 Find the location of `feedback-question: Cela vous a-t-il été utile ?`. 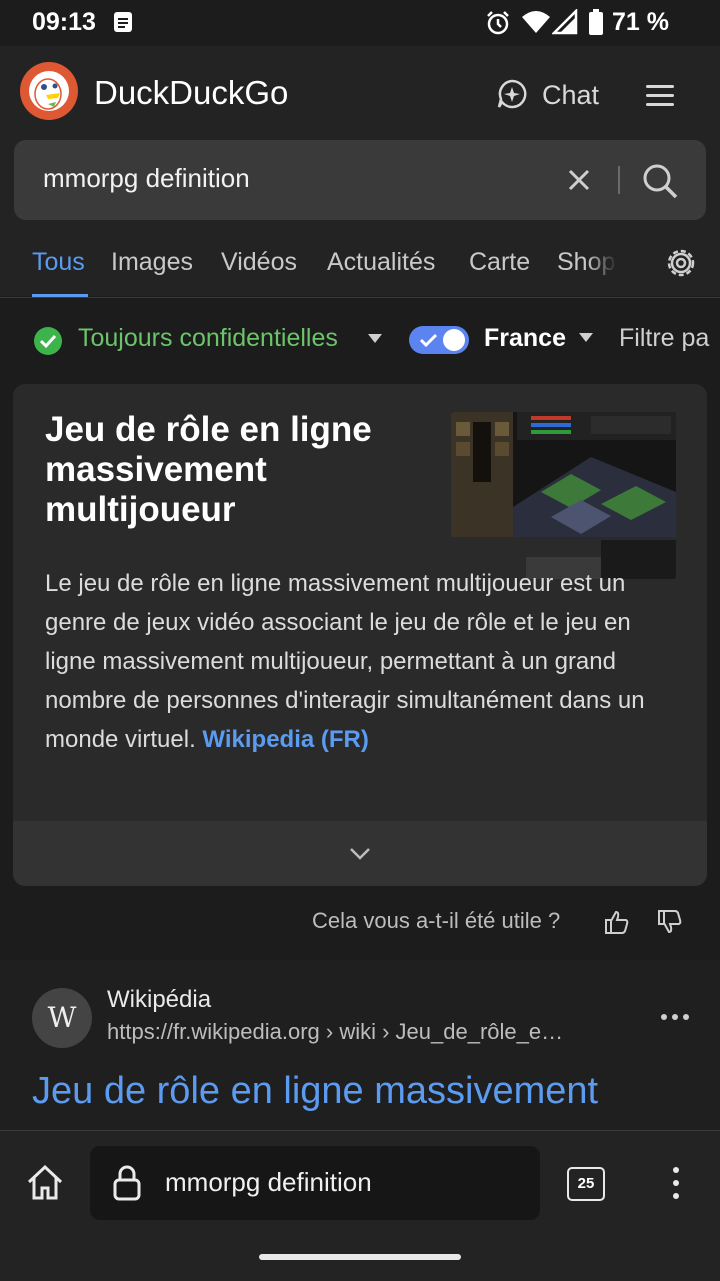

feedback-question: Cela vous a-t-il été utile ? is located at coordinates (436, 920).